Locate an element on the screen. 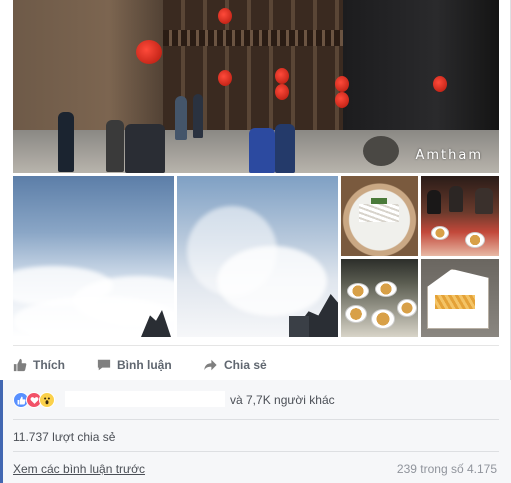 The image size is (511, 483). reaction-summary-text: và 7,7K người khác is located at coordinates (282, 400).